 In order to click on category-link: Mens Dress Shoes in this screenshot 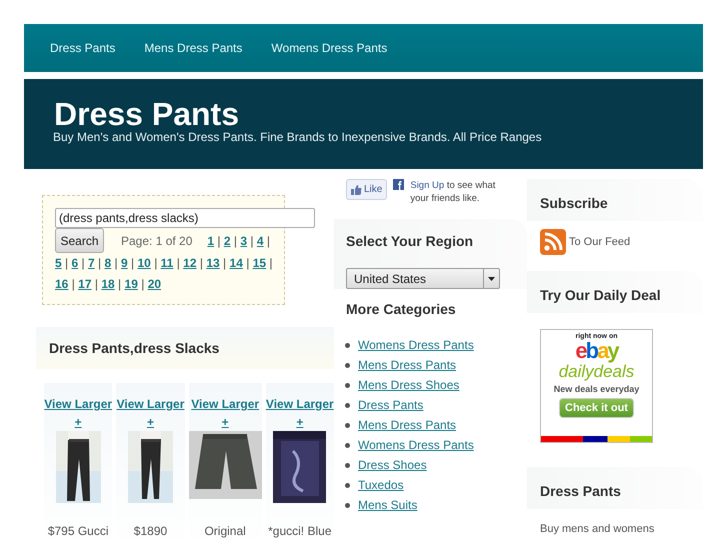, I will do `click(409, 385)`.